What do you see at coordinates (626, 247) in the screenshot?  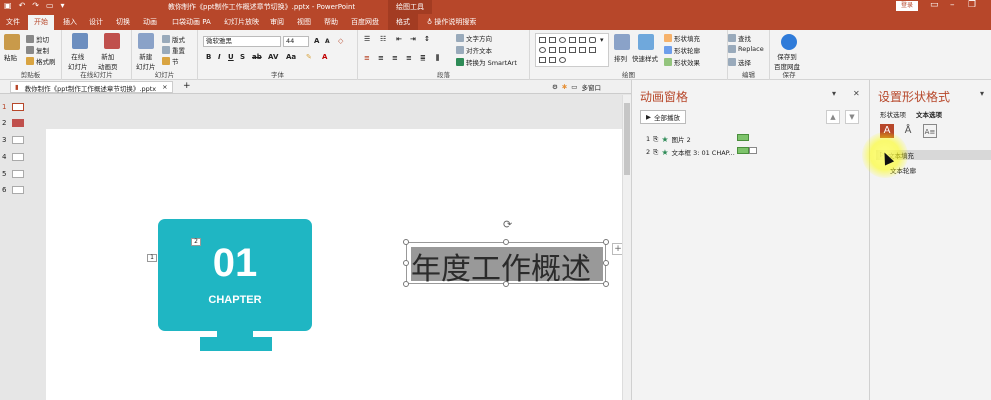 I see `vertical-scrollbar` at bounding box center [626, 247].